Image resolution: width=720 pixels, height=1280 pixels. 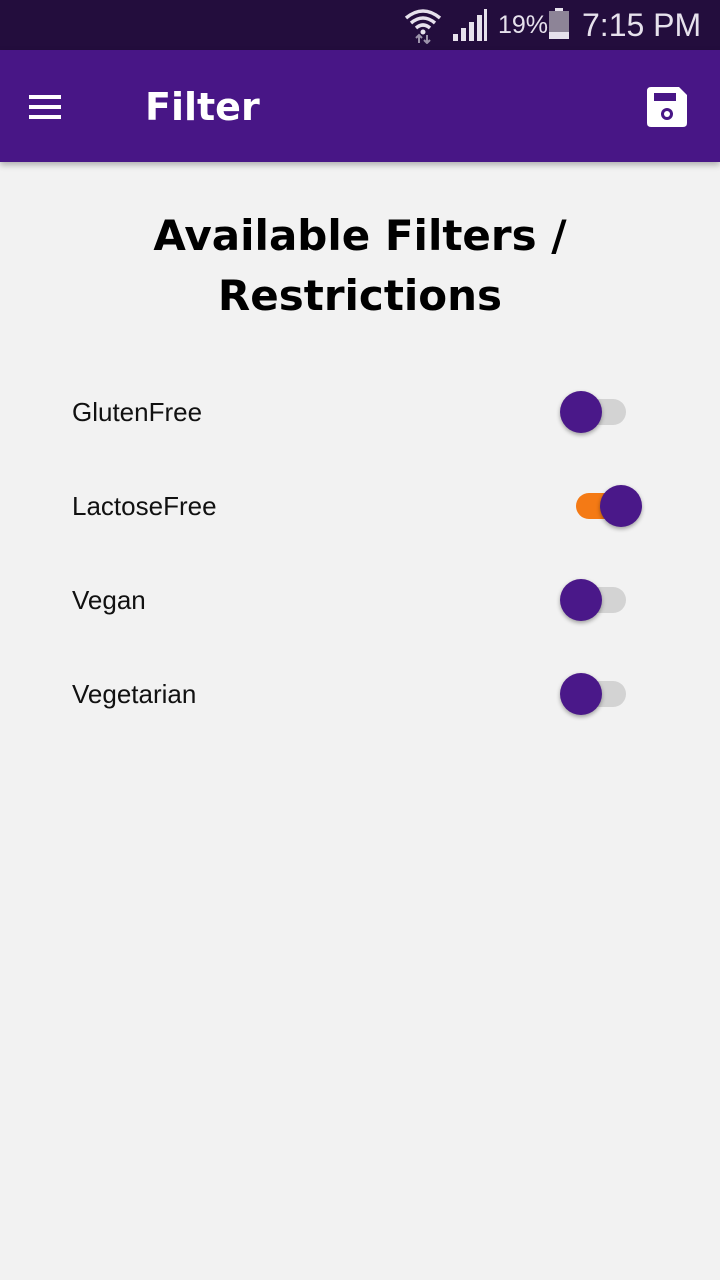 What do you see at coordinates (144, 506) in the screenshot?
I see `filter-label: LactoseFree` at bounding box center [144, 506].